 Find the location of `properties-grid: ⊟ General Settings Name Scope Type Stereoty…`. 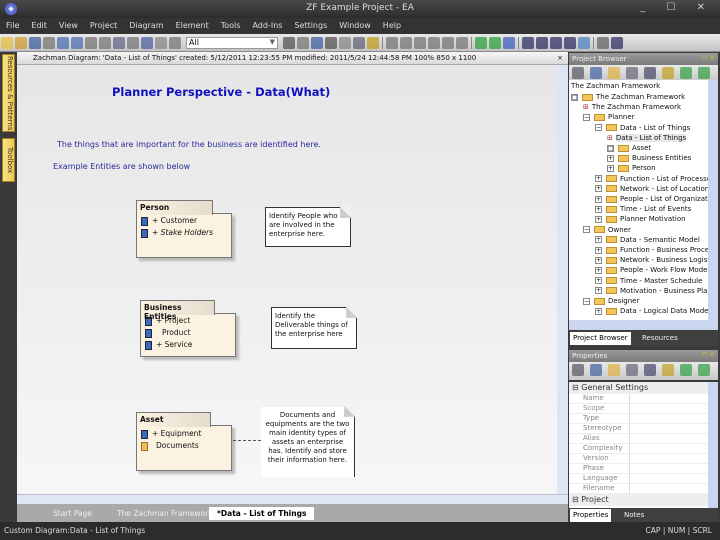

properties-grid: ⊟ General Settings Name Scope Type Stereoty… is located at coordinates (638, 445).